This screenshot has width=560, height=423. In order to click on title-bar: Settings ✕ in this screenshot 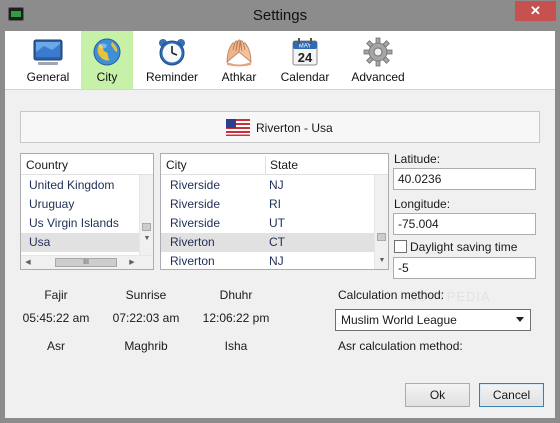, I will do `click(280, 15)`.